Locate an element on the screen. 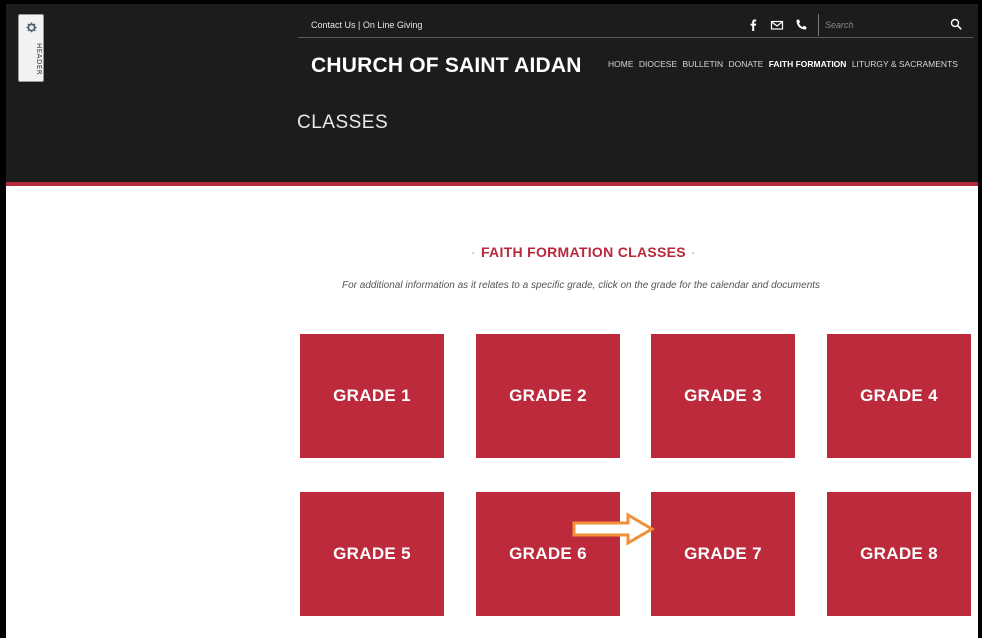  email-icon is located at coordinates (777, 25).